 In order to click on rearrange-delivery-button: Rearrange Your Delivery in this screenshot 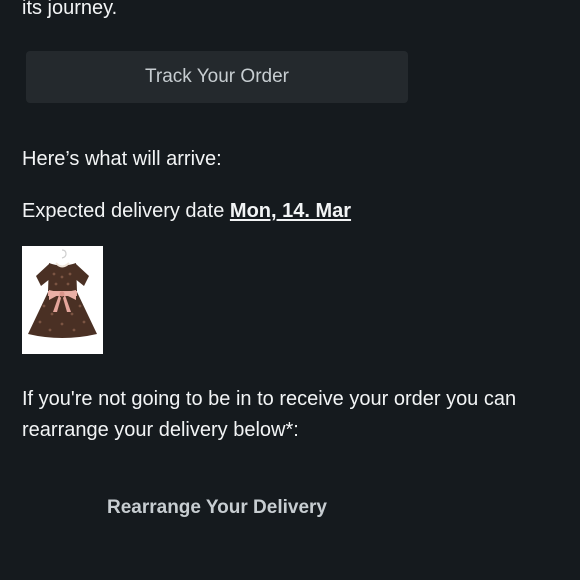, I will do `click(217, 508)`.